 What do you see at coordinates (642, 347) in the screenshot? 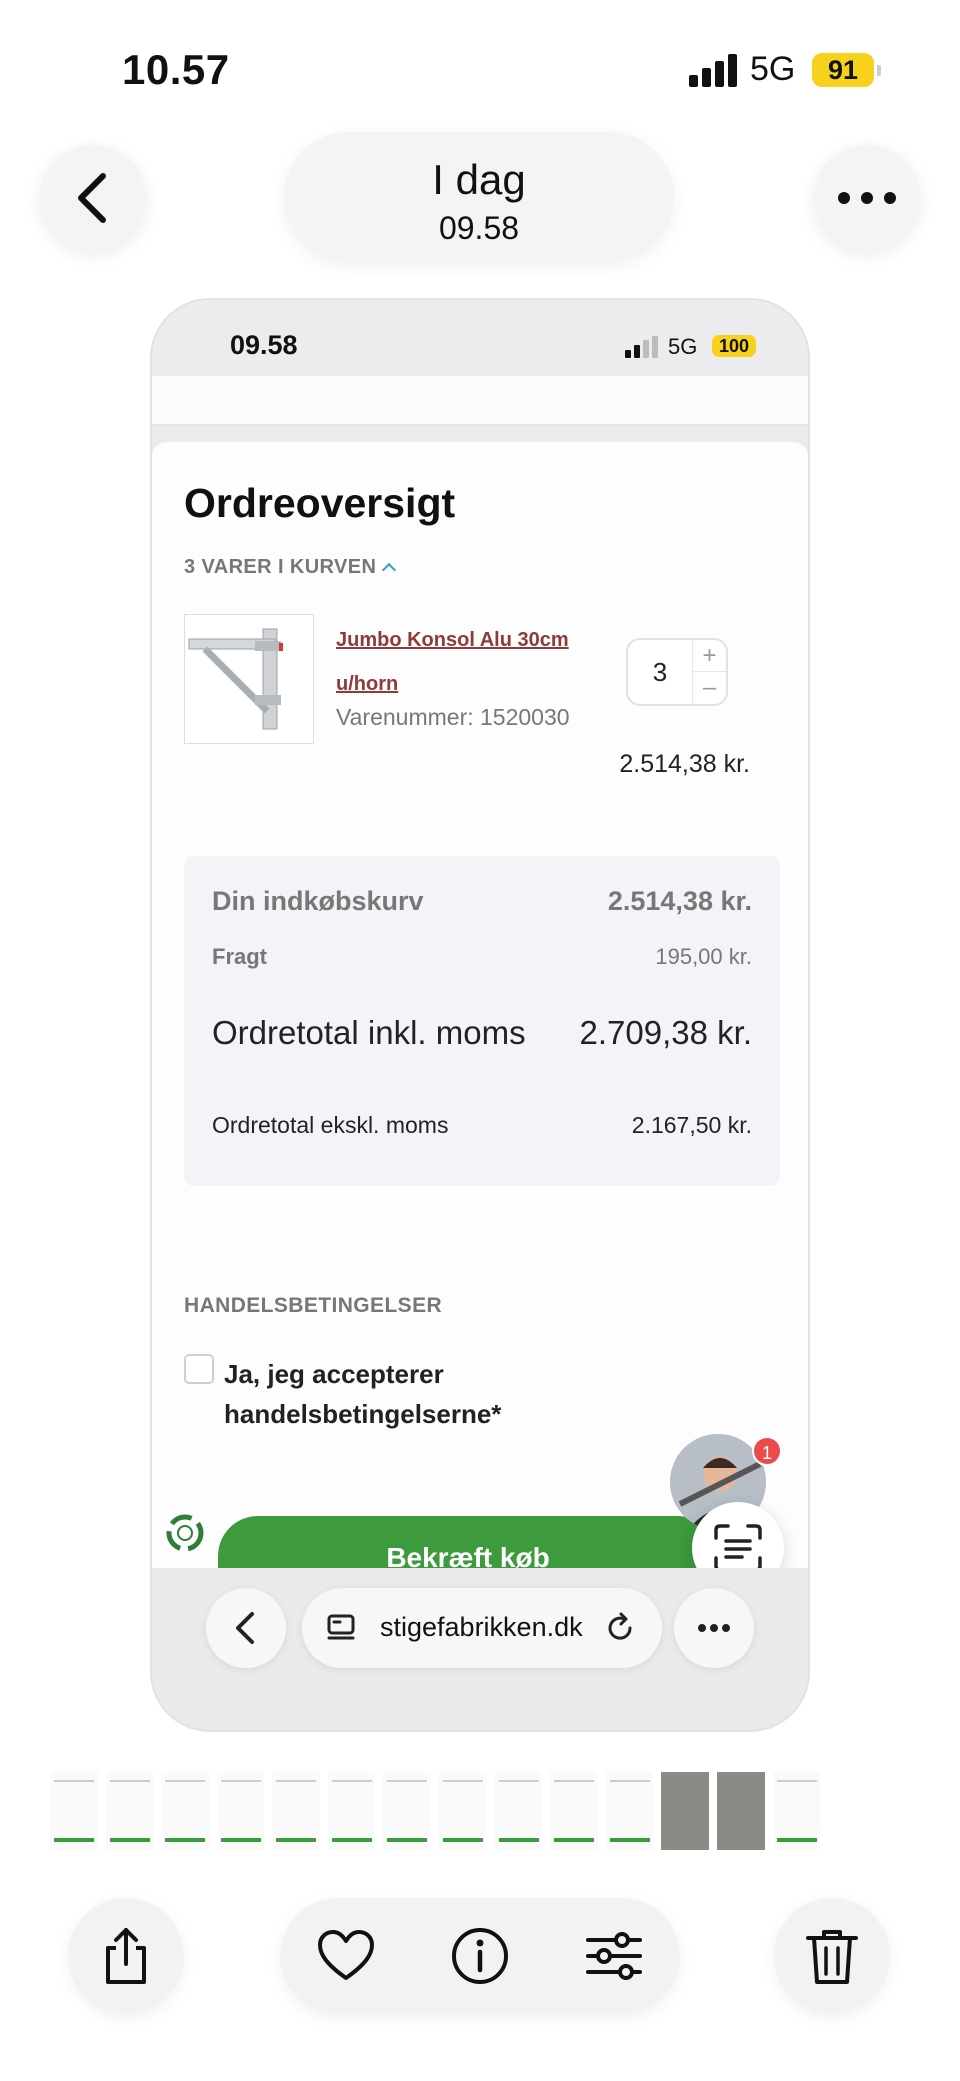
I see `inner-signal-icon` at bounding box center [642, 347].